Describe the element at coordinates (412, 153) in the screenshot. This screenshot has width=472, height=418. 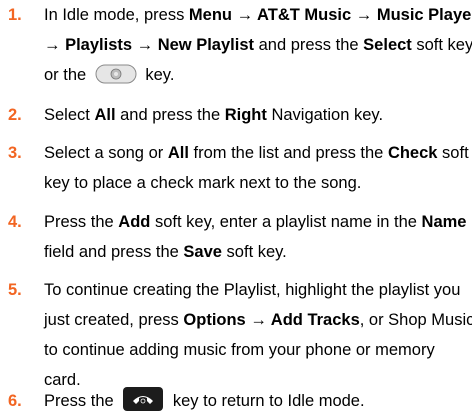
I see `bold-term: Check` at that location.